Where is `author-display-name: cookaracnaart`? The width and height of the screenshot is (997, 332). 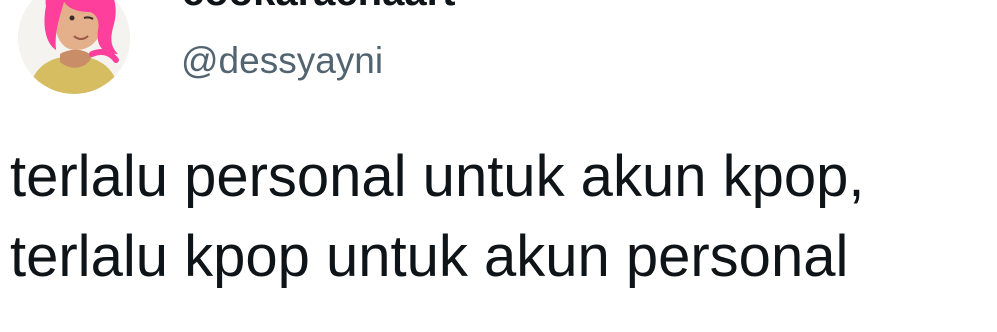 author-display-name: cookaracnaart is located at coordinates (318, 6).